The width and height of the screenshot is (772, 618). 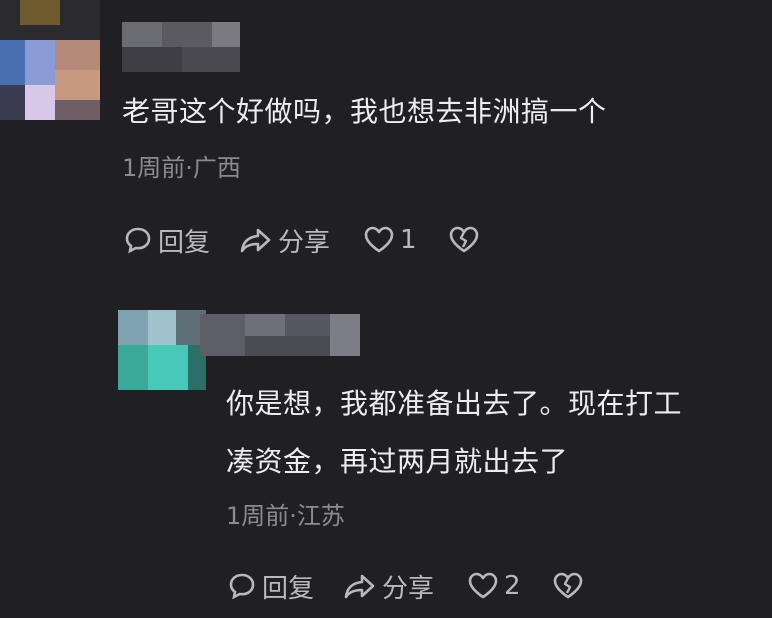 What do you see at coordinates (454, 403) in the screenshot?
I see `comment-text-line: 你是想，我都准备出去了。现在打工` at bounding box center [454, 403].